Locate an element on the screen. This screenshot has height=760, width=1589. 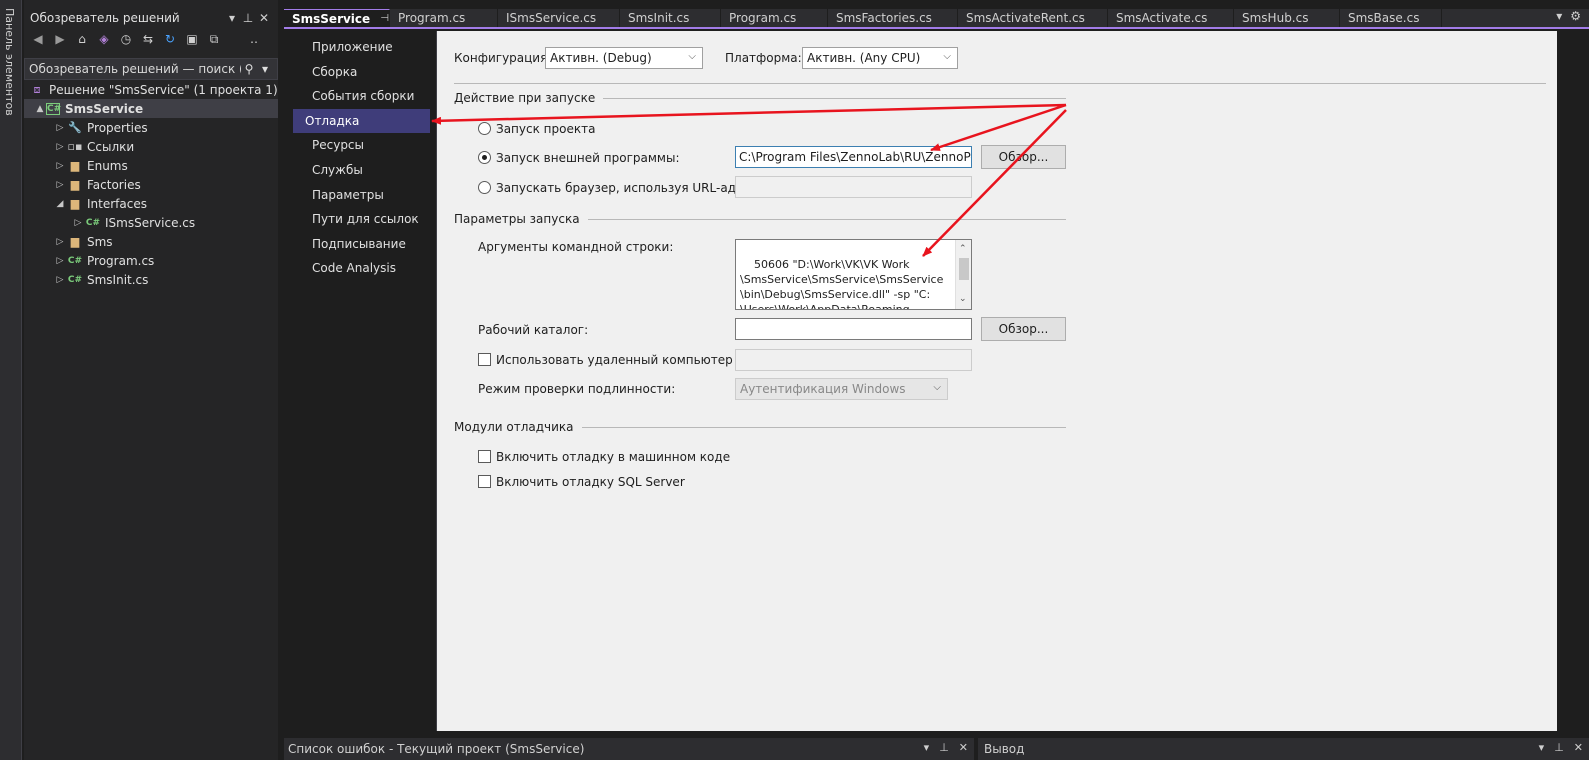
remote-machine-input is located at coordinates (853, 360).